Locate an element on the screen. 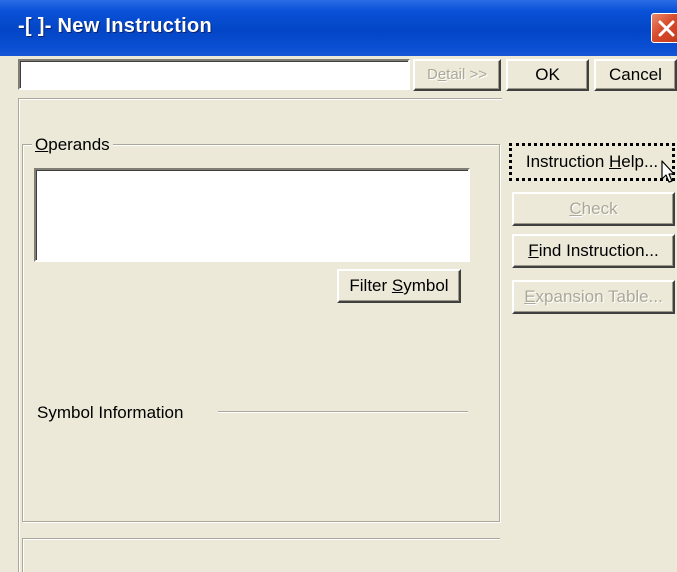  filter-label-pre: Filter is located at coordinates (370, 285).